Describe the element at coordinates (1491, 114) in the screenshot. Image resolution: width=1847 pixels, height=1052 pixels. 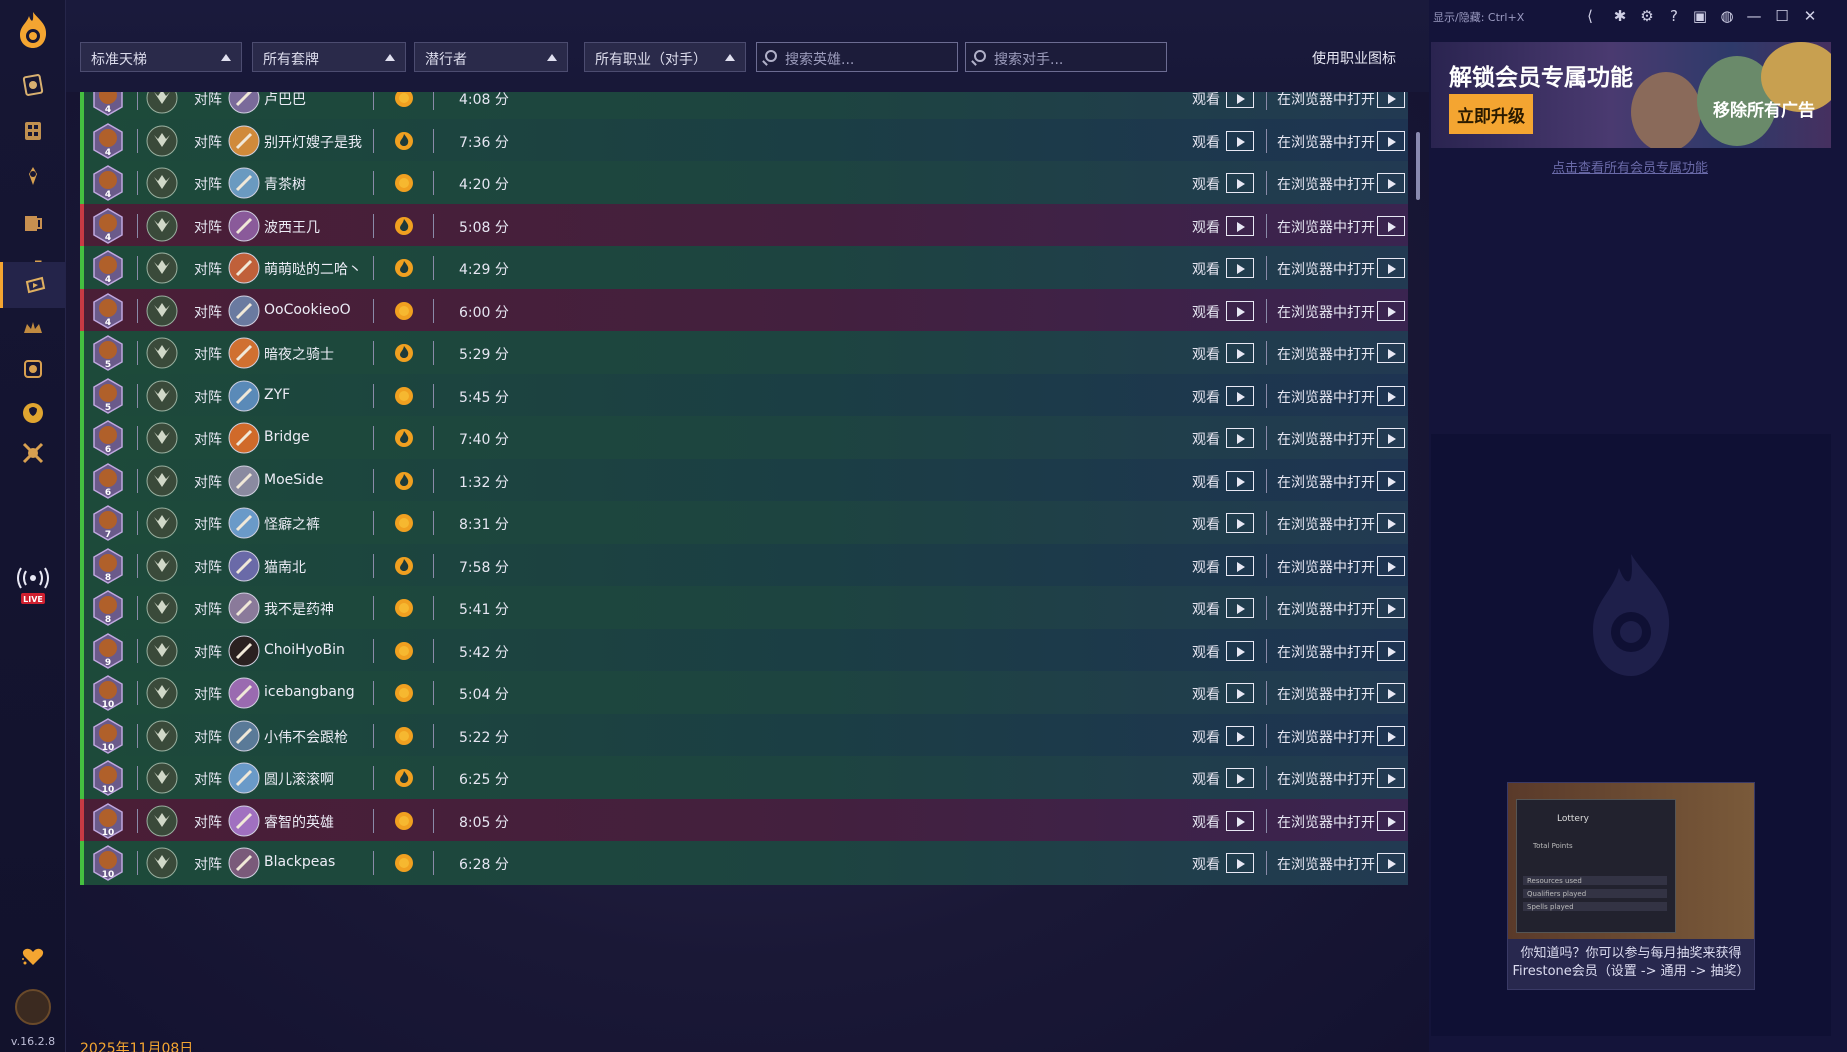
I see `upgrade-button: 立即升级` at that location.